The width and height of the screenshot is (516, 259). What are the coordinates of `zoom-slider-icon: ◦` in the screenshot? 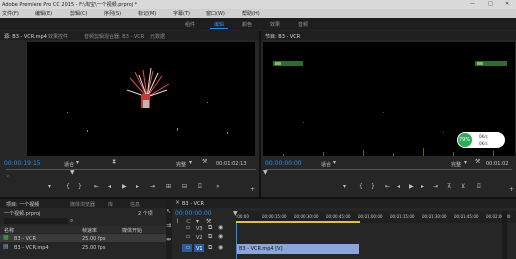 It's located at (8, 177).